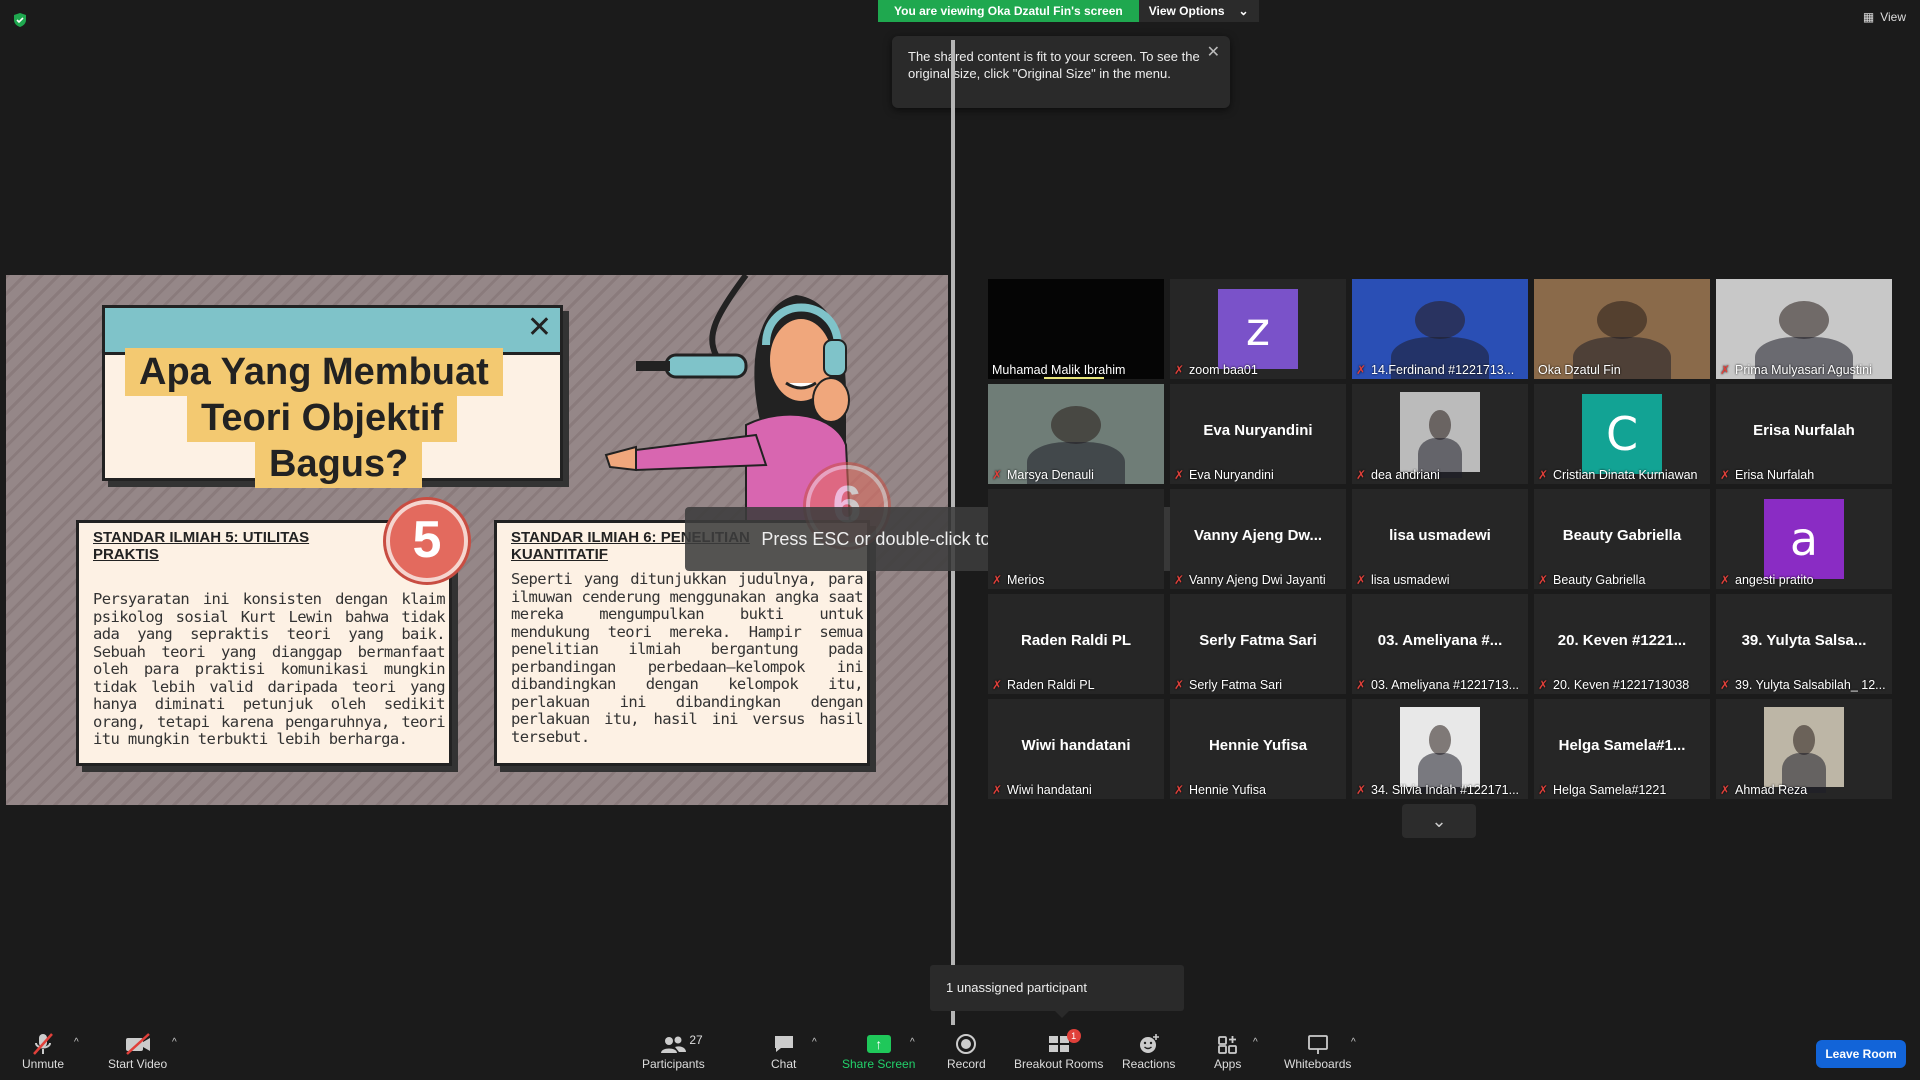 This screenshot has width=1920, height=1080. I want to click on participant-tile: C ✗ Cristian Dinata Kurniawan, so click(1622, 434).